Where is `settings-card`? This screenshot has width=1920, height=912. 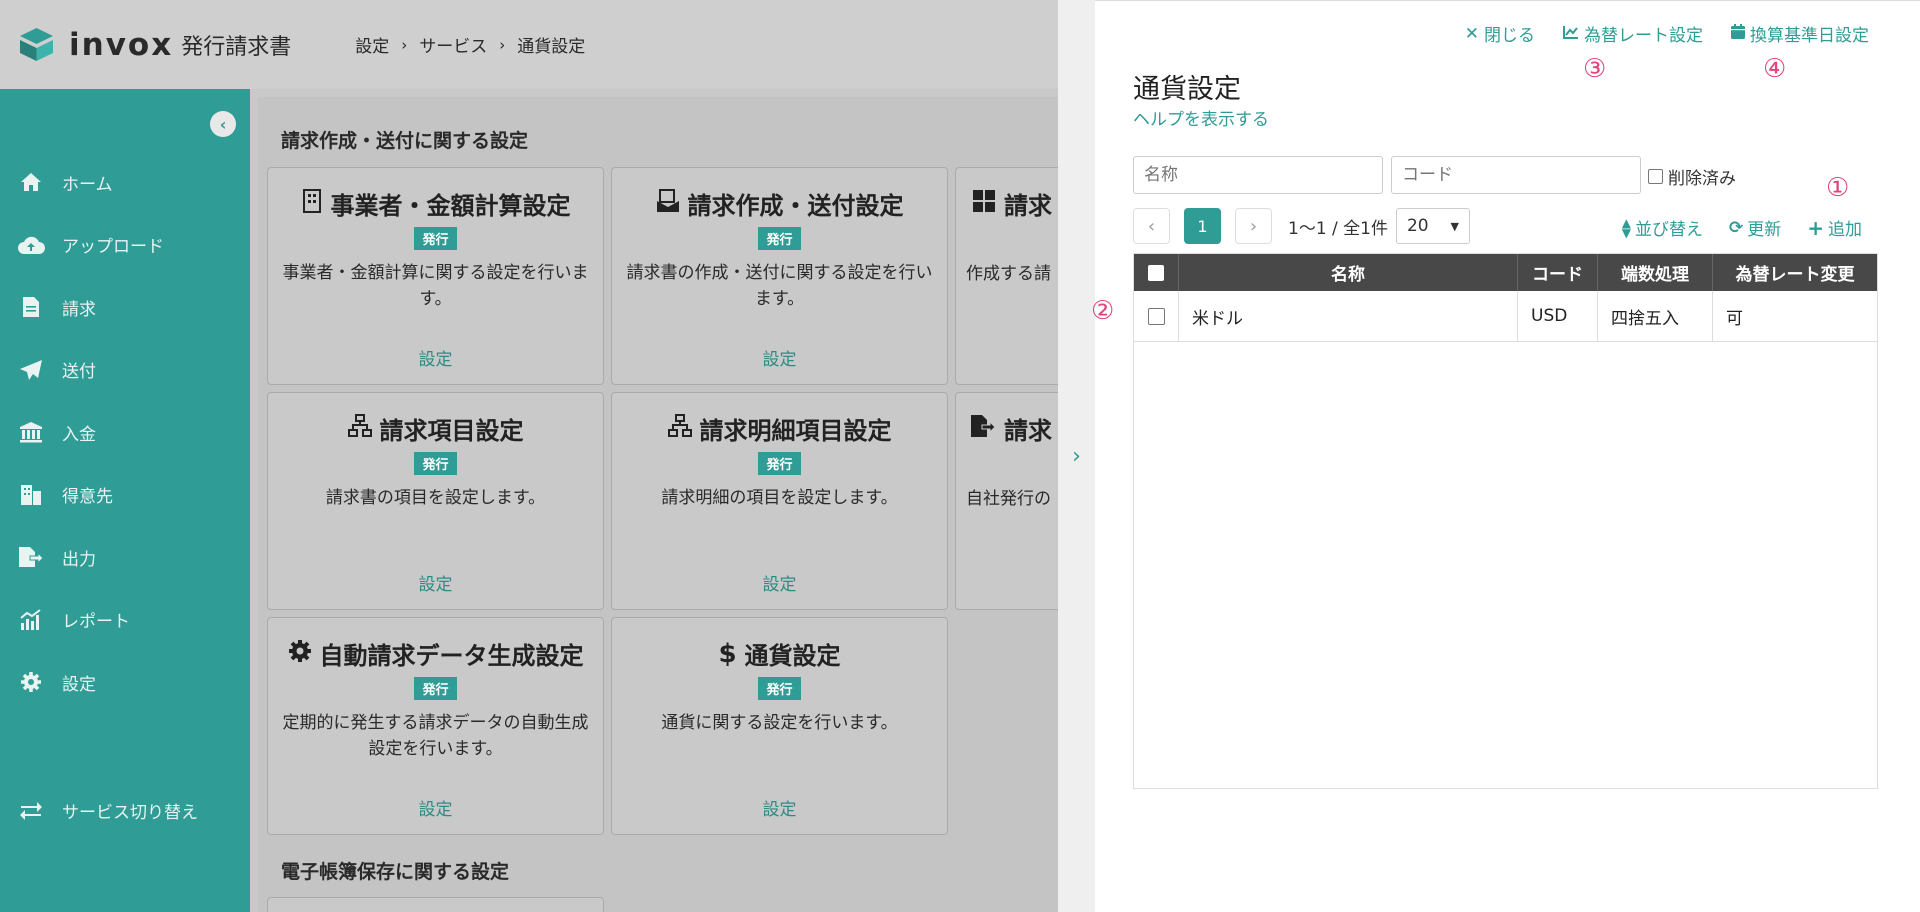
settings-card is located at coordinates (435, 904).